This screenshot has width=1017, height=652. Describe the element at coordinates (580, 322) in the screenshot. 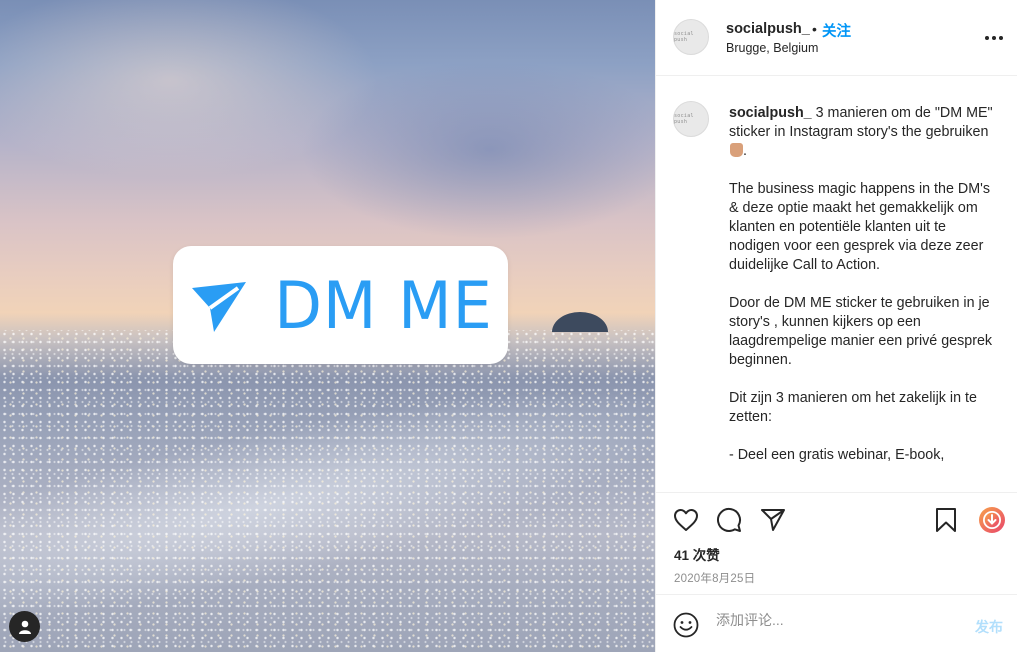

I see `distant-island` at that location.